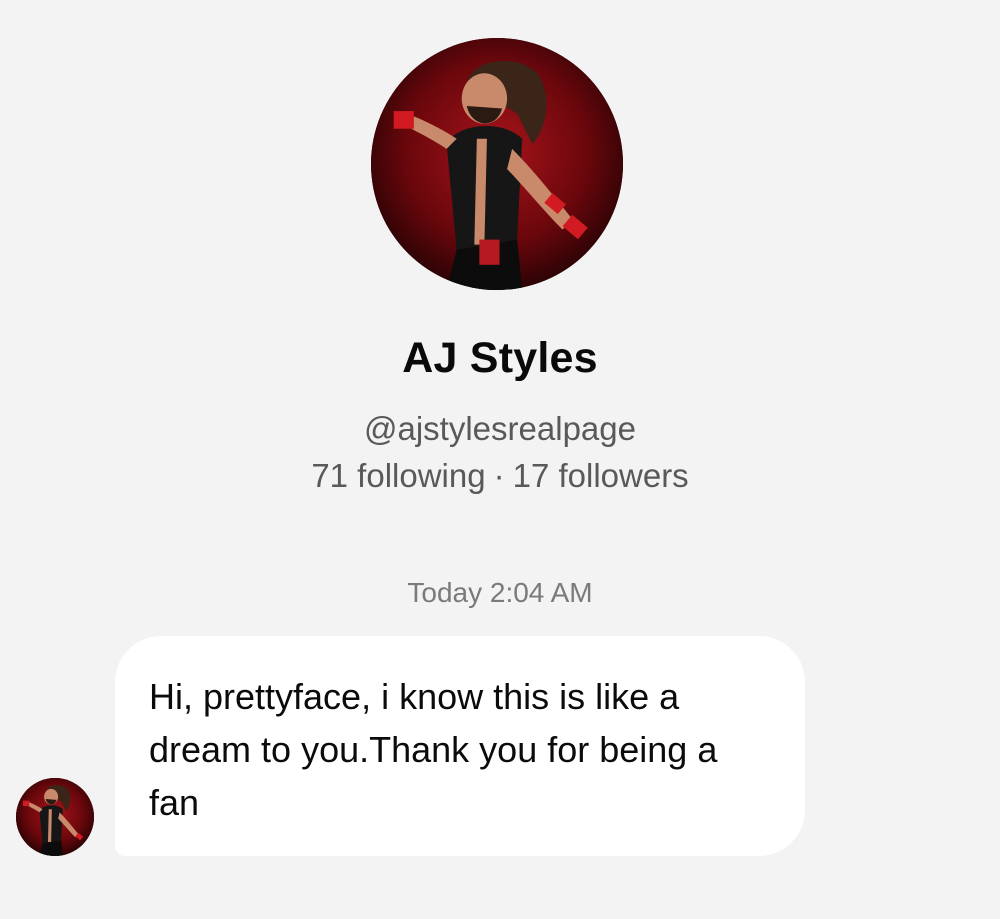  Describe the element at coordinates (601, 475) in the screenshot. I see `followers-count: 17 followers` at that location.